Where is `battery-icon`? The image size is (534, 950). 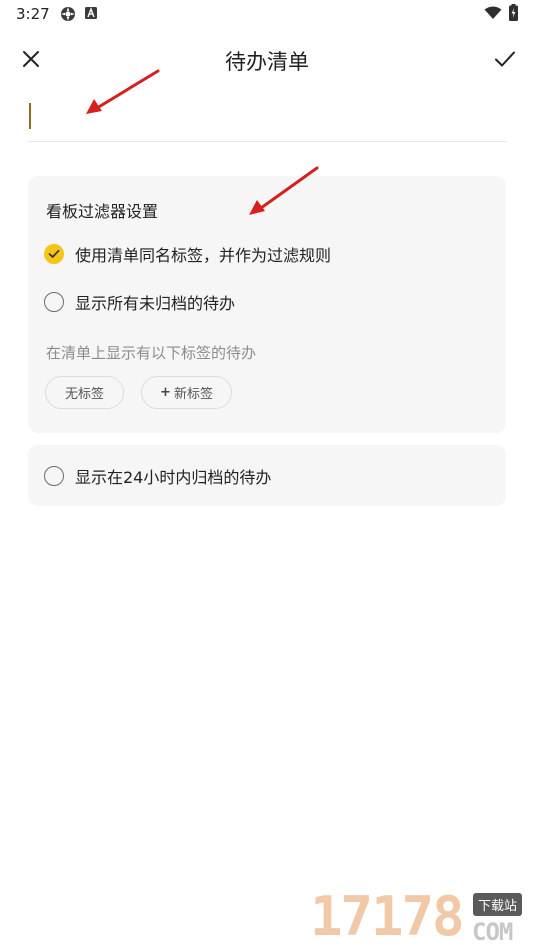 battery-icon is located at coordinates (513, 12).